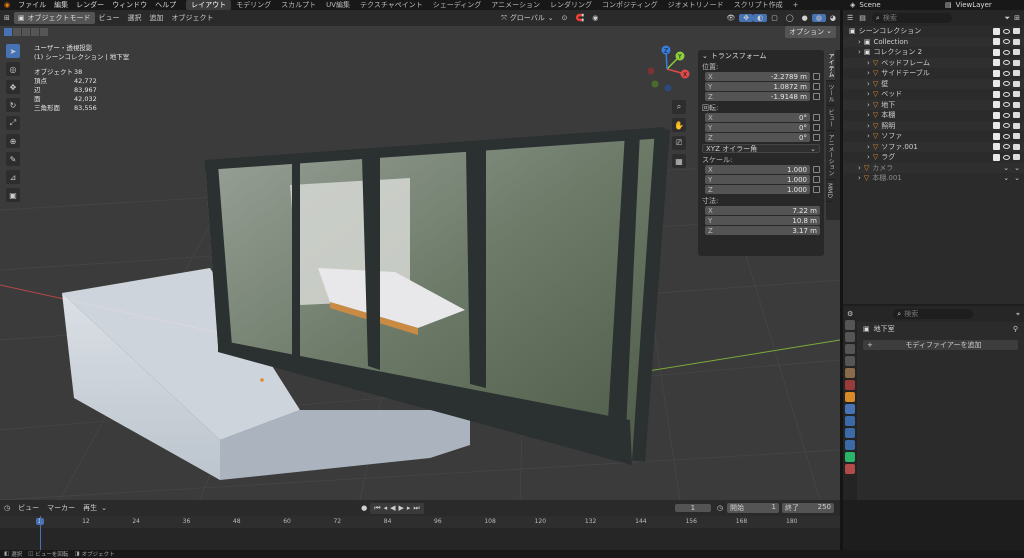  I want to click on menu-object: オブジェクト, so click(193, 18).